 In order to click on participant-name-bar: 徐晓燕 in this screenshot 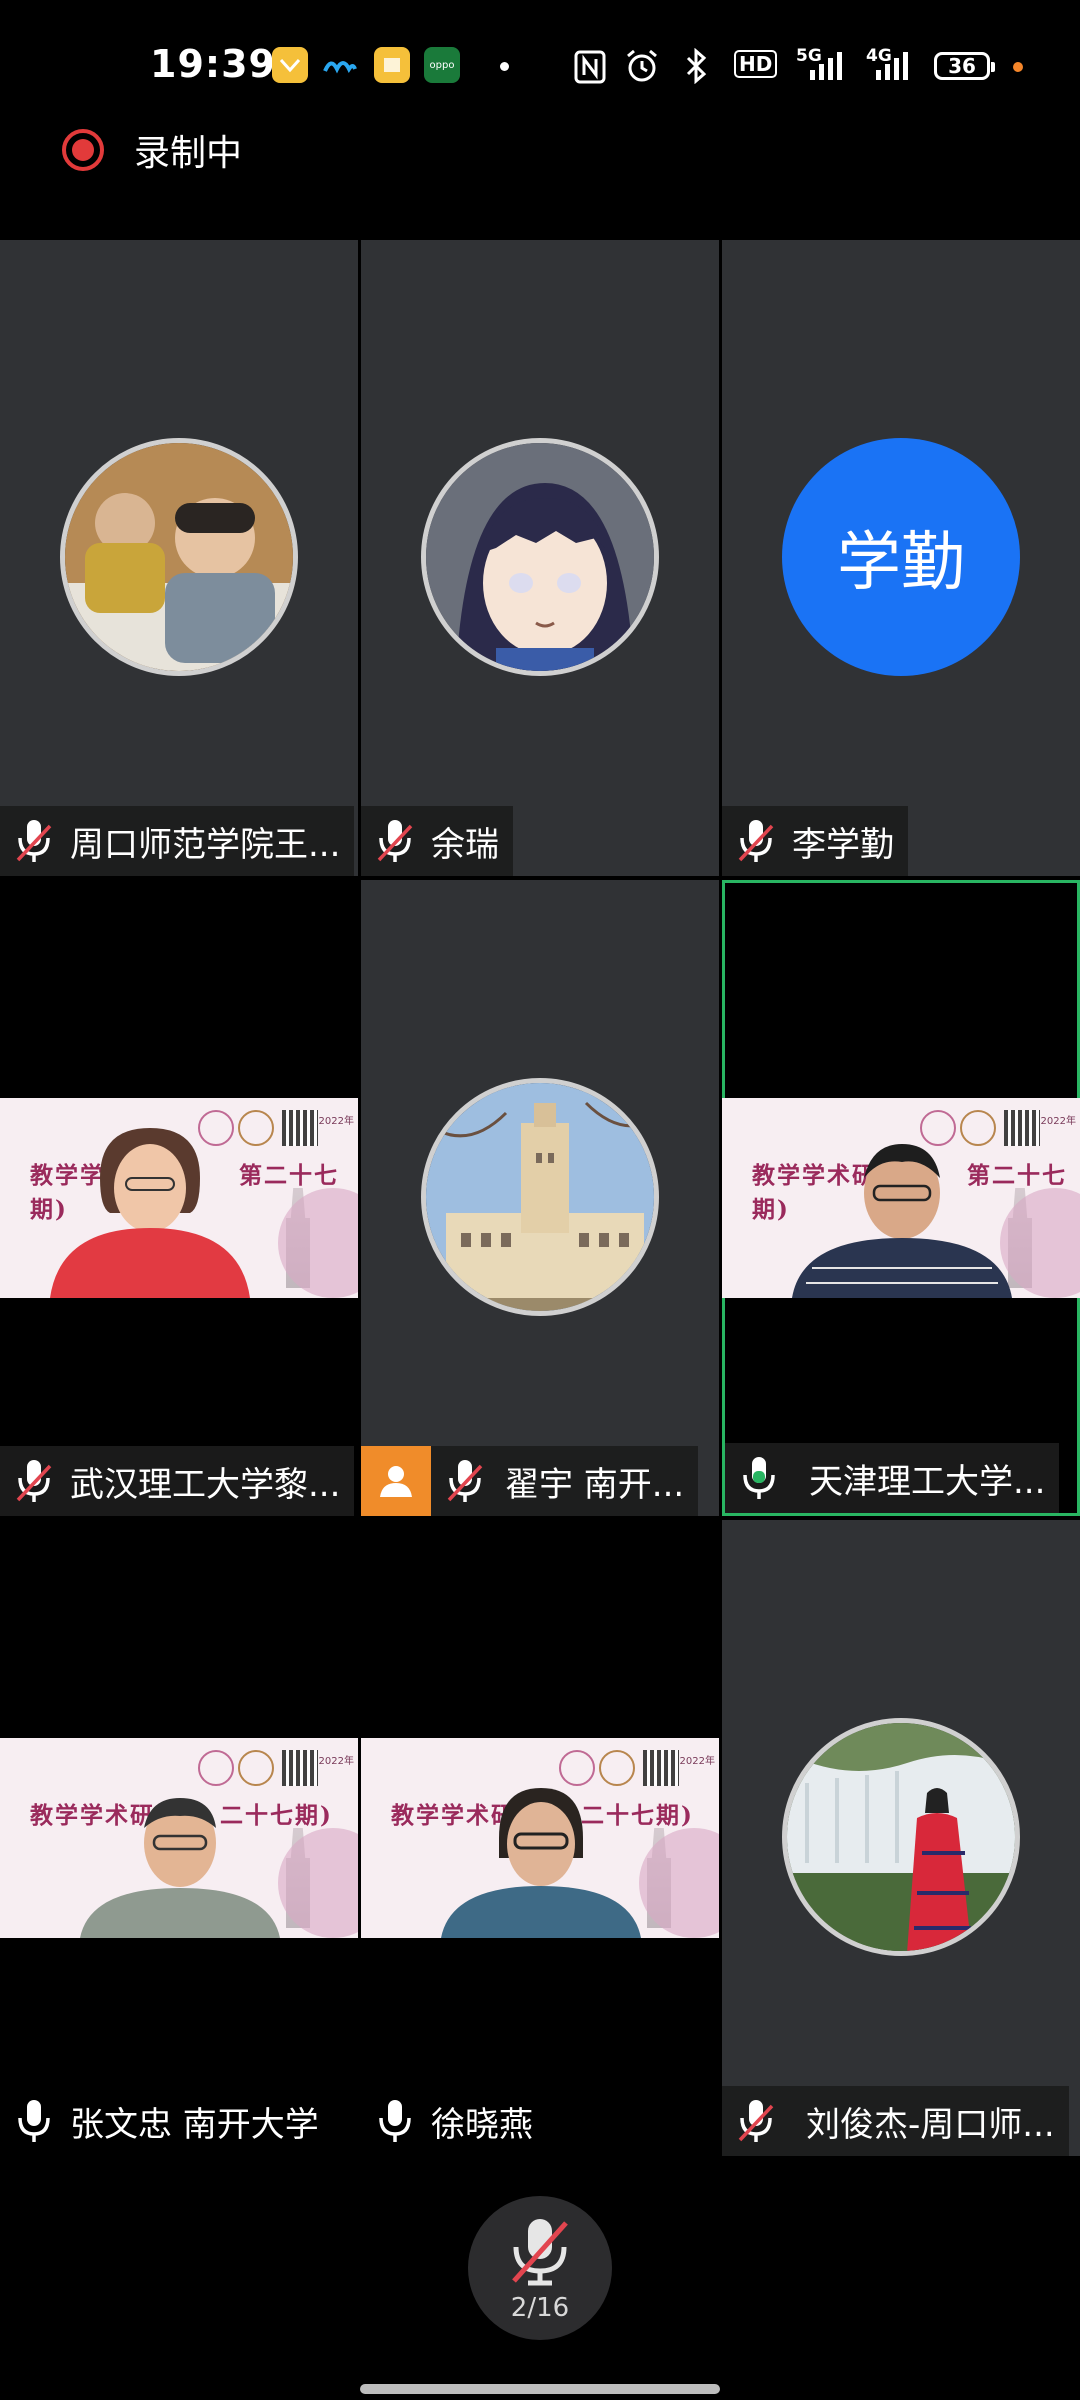, I will do `click(454, 2121)`.